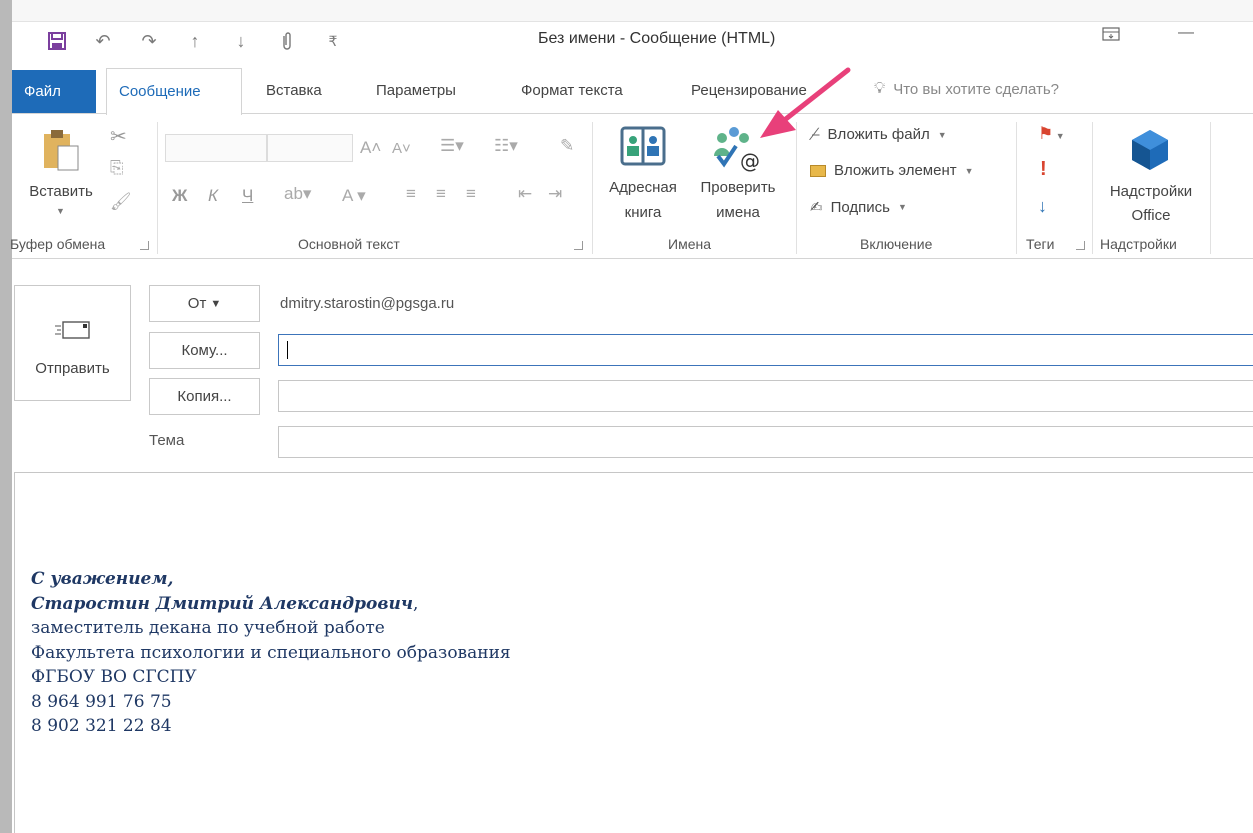 This screenshot has height=833, width=1253. Describe the element at coordinates (643, 148) in the screenshot. I see `address-book-icon` at that location.